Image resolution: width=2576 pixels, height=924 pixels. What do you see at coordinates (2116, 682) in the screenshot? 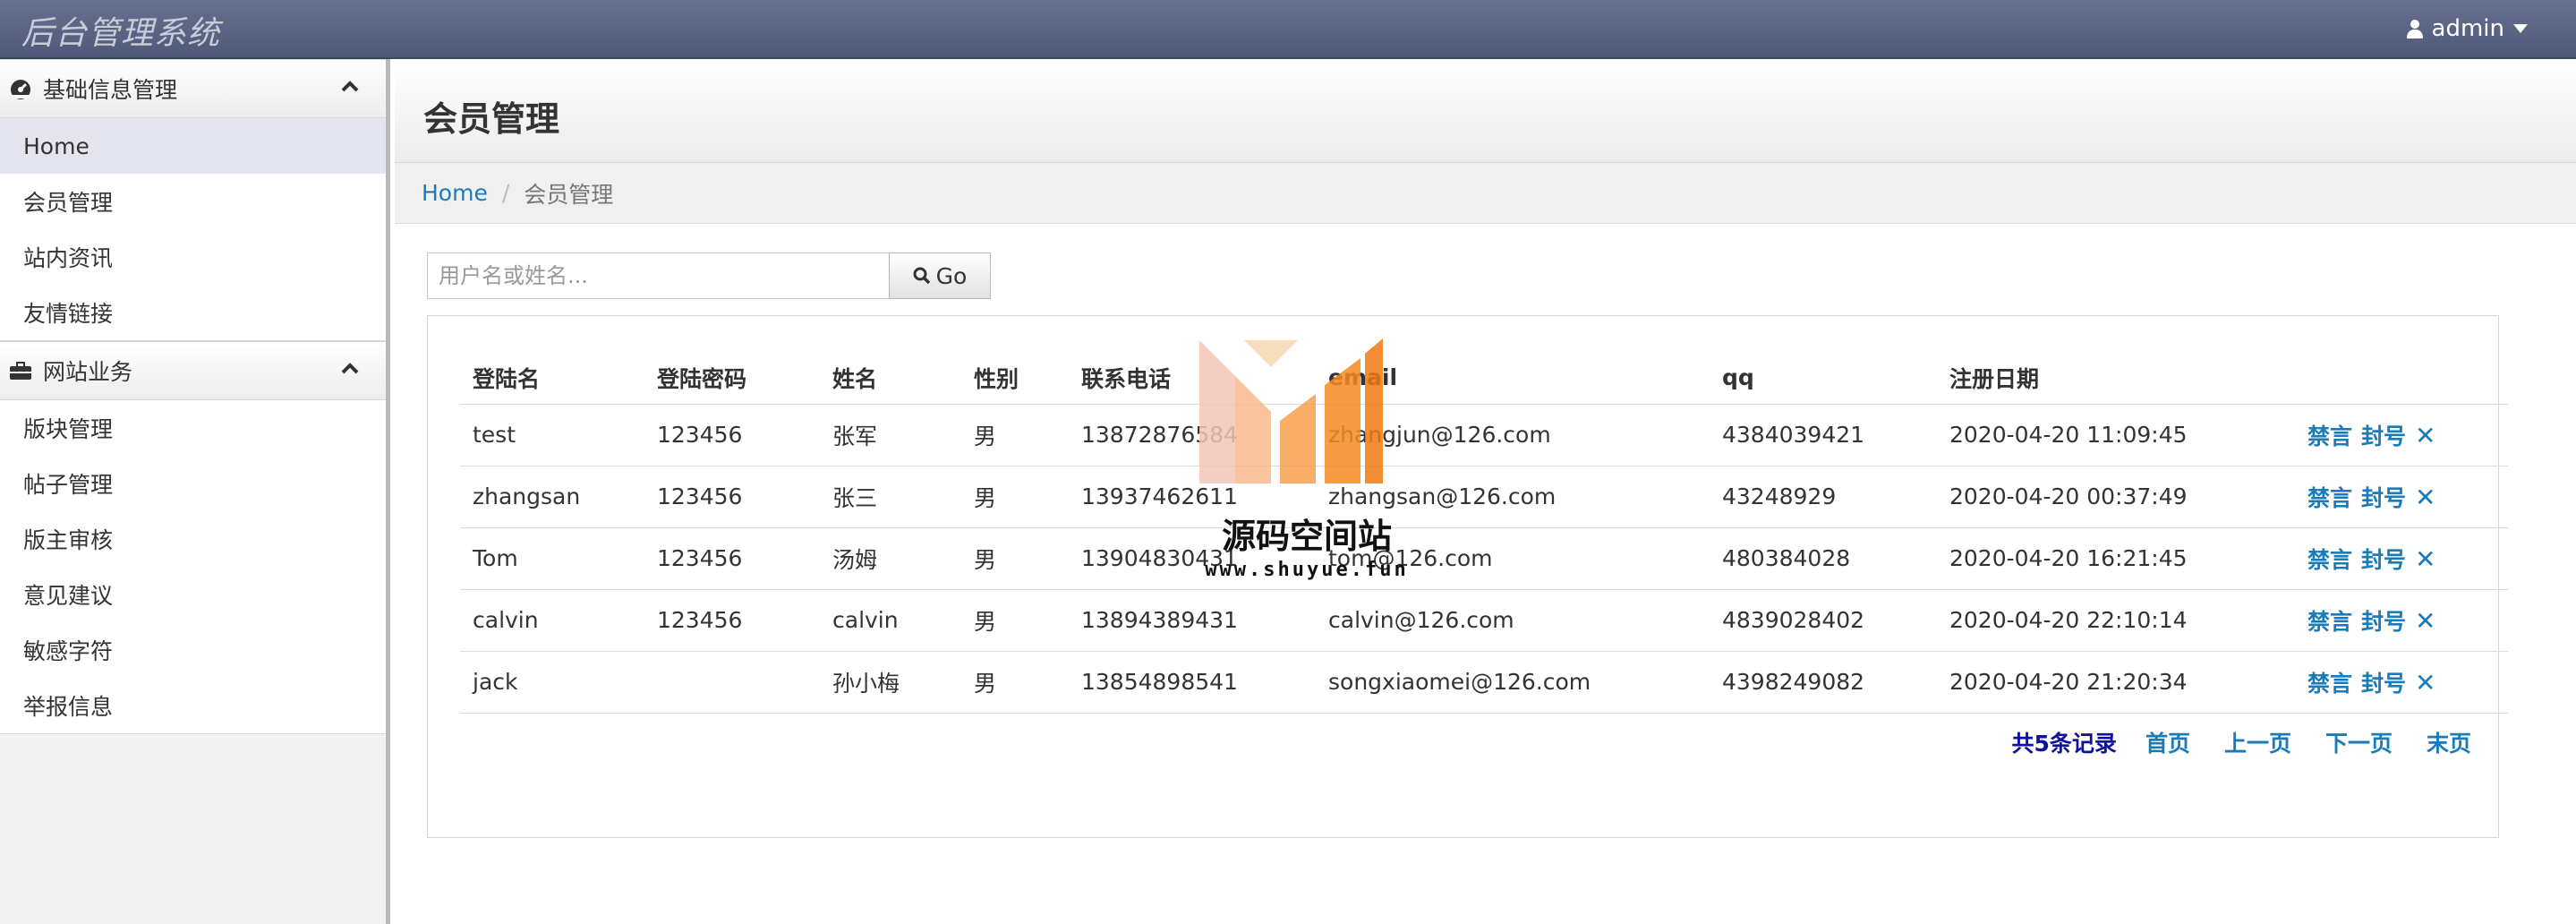
I see `cell-reg-date: 2020-04-20 21:20:34` at bounding box center [2116, 682].